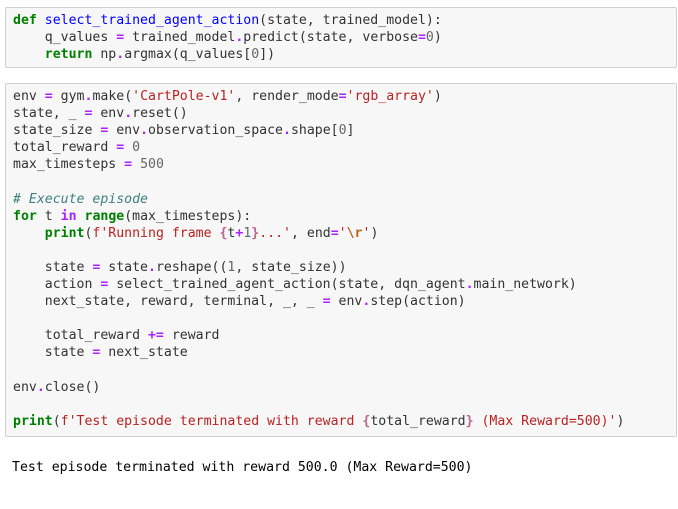 The image size is (678, 509). I want to click on code-line: total_reward += reward, so click(344, 335).